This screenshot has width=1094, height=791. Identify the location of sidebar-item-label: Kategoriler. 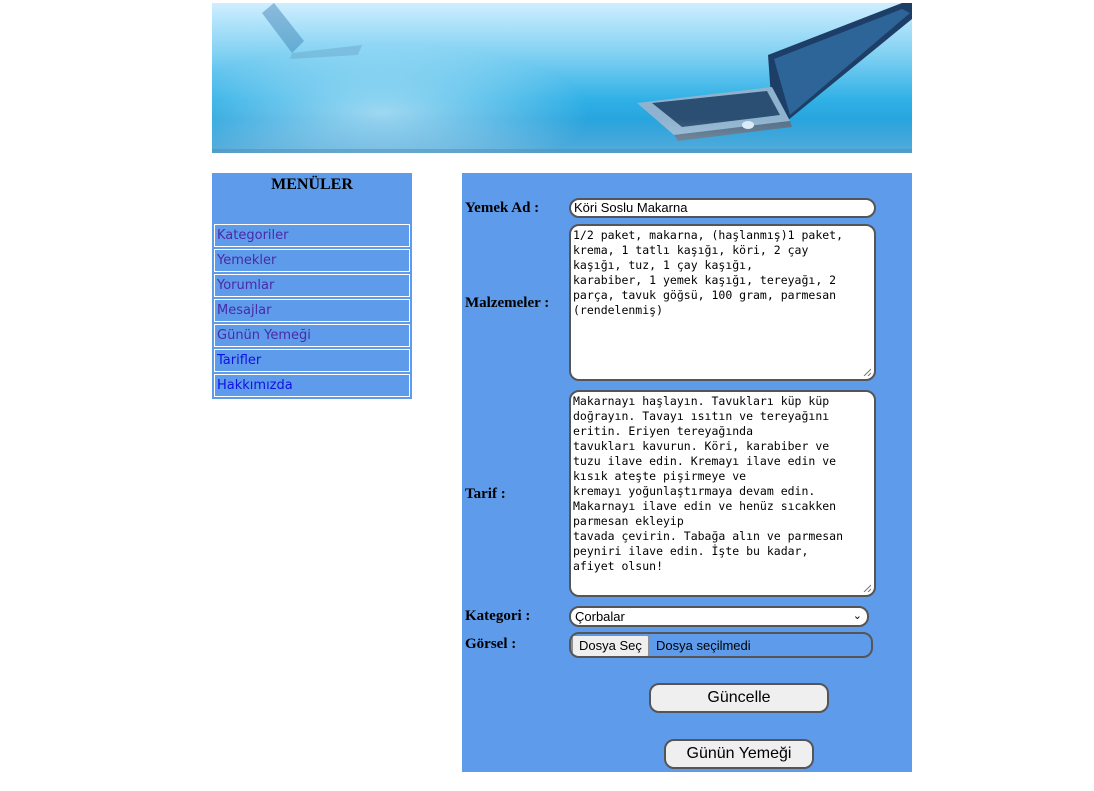
(252, 235).